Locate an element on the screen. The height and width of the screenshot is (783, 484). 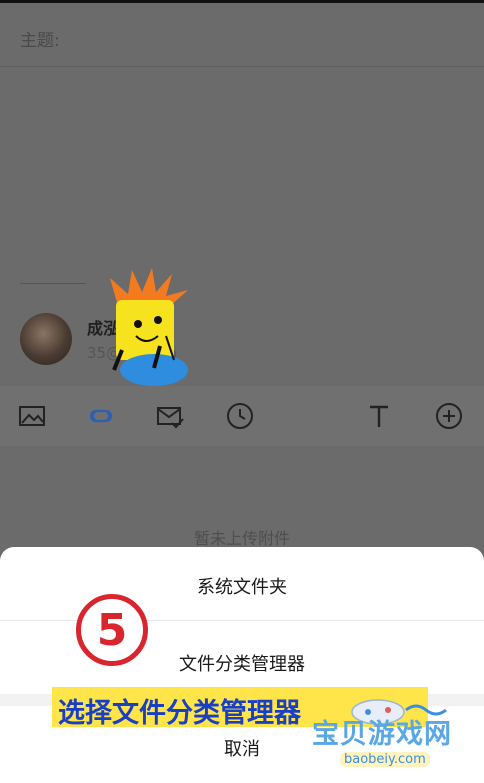
step-number: 5 is located at coordinates (112, 630).